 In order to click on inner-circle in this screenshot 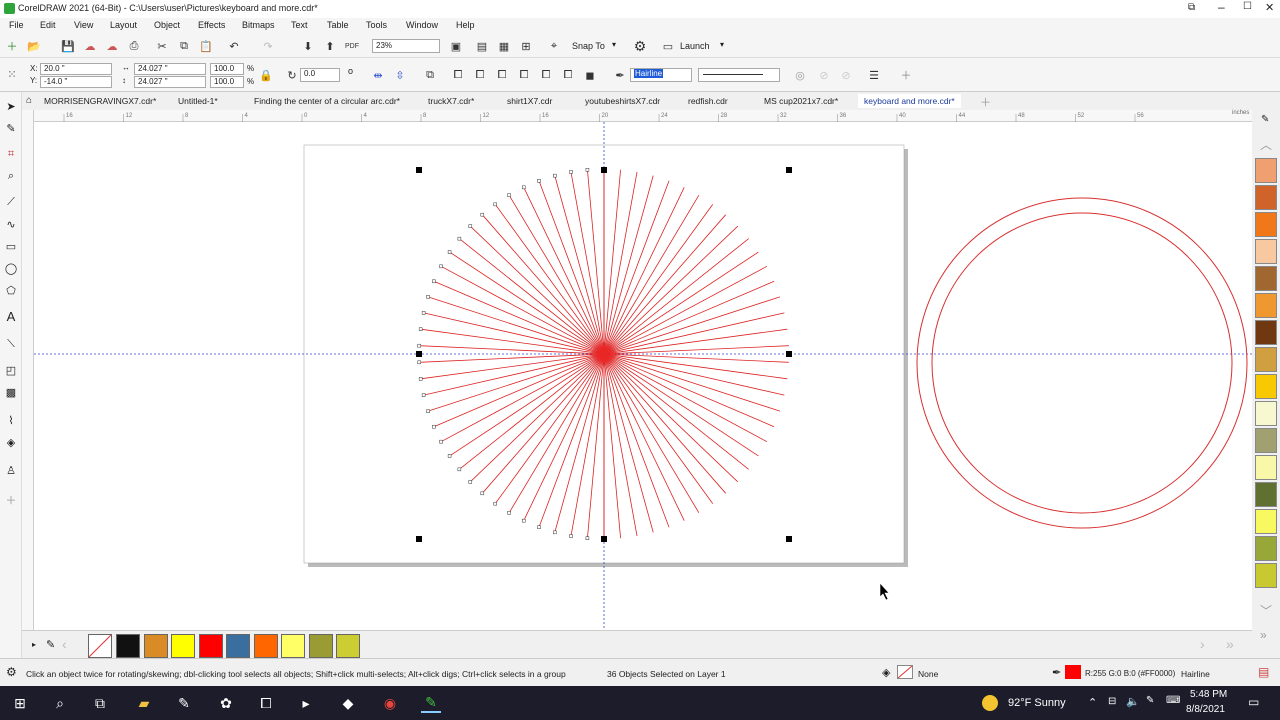, I will do `click(1082, 363)`.